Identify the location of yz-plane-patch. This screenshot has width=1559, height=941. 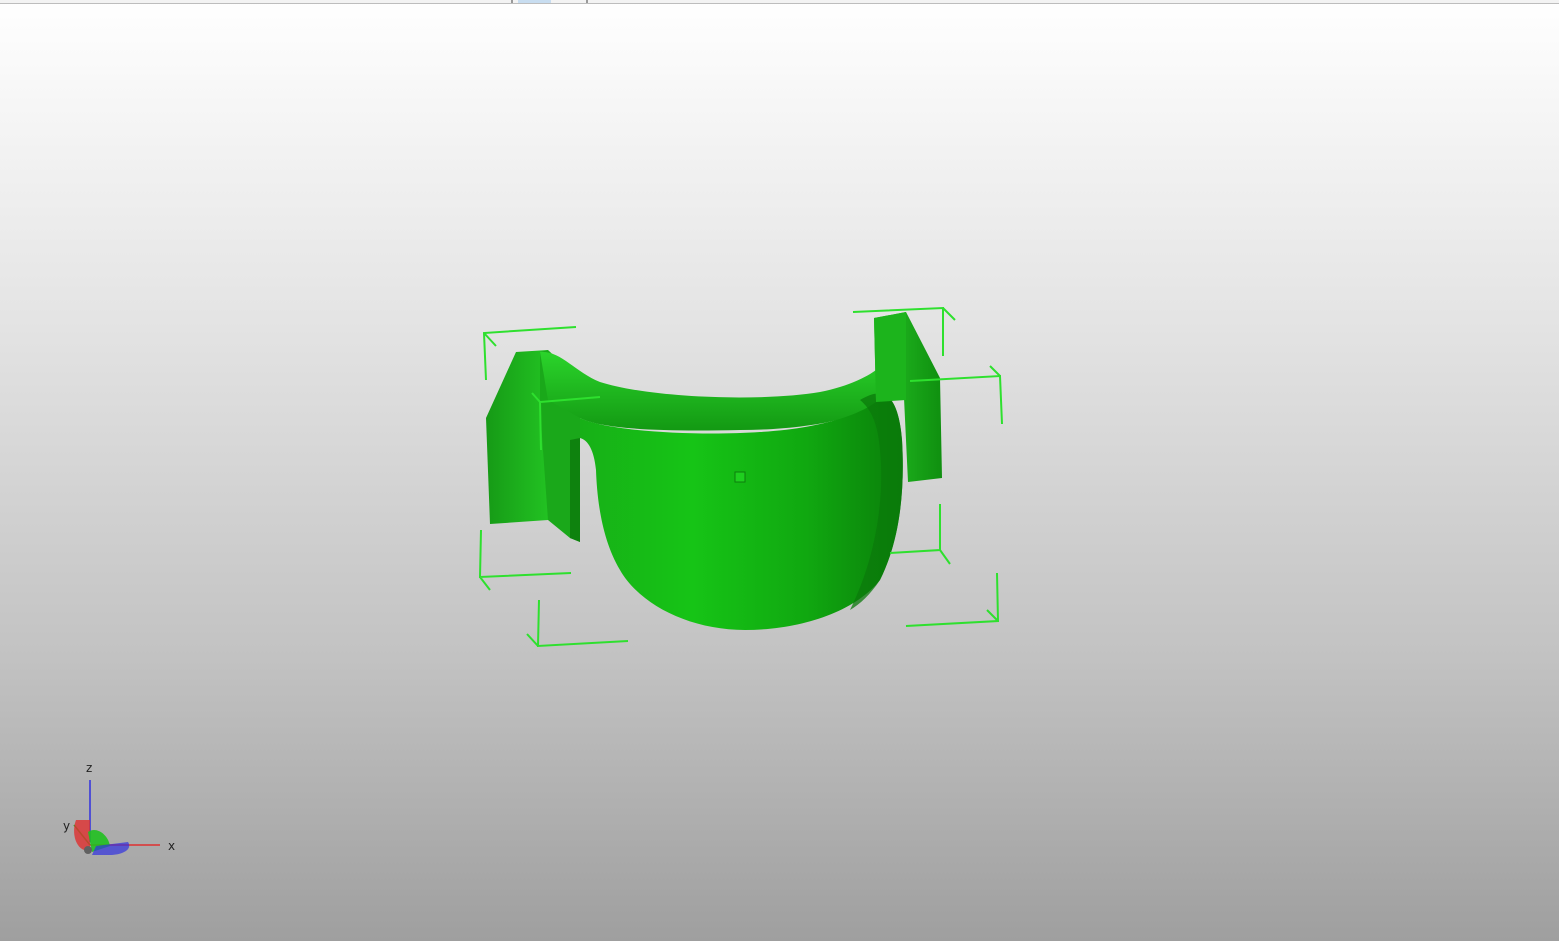
(82, 835).